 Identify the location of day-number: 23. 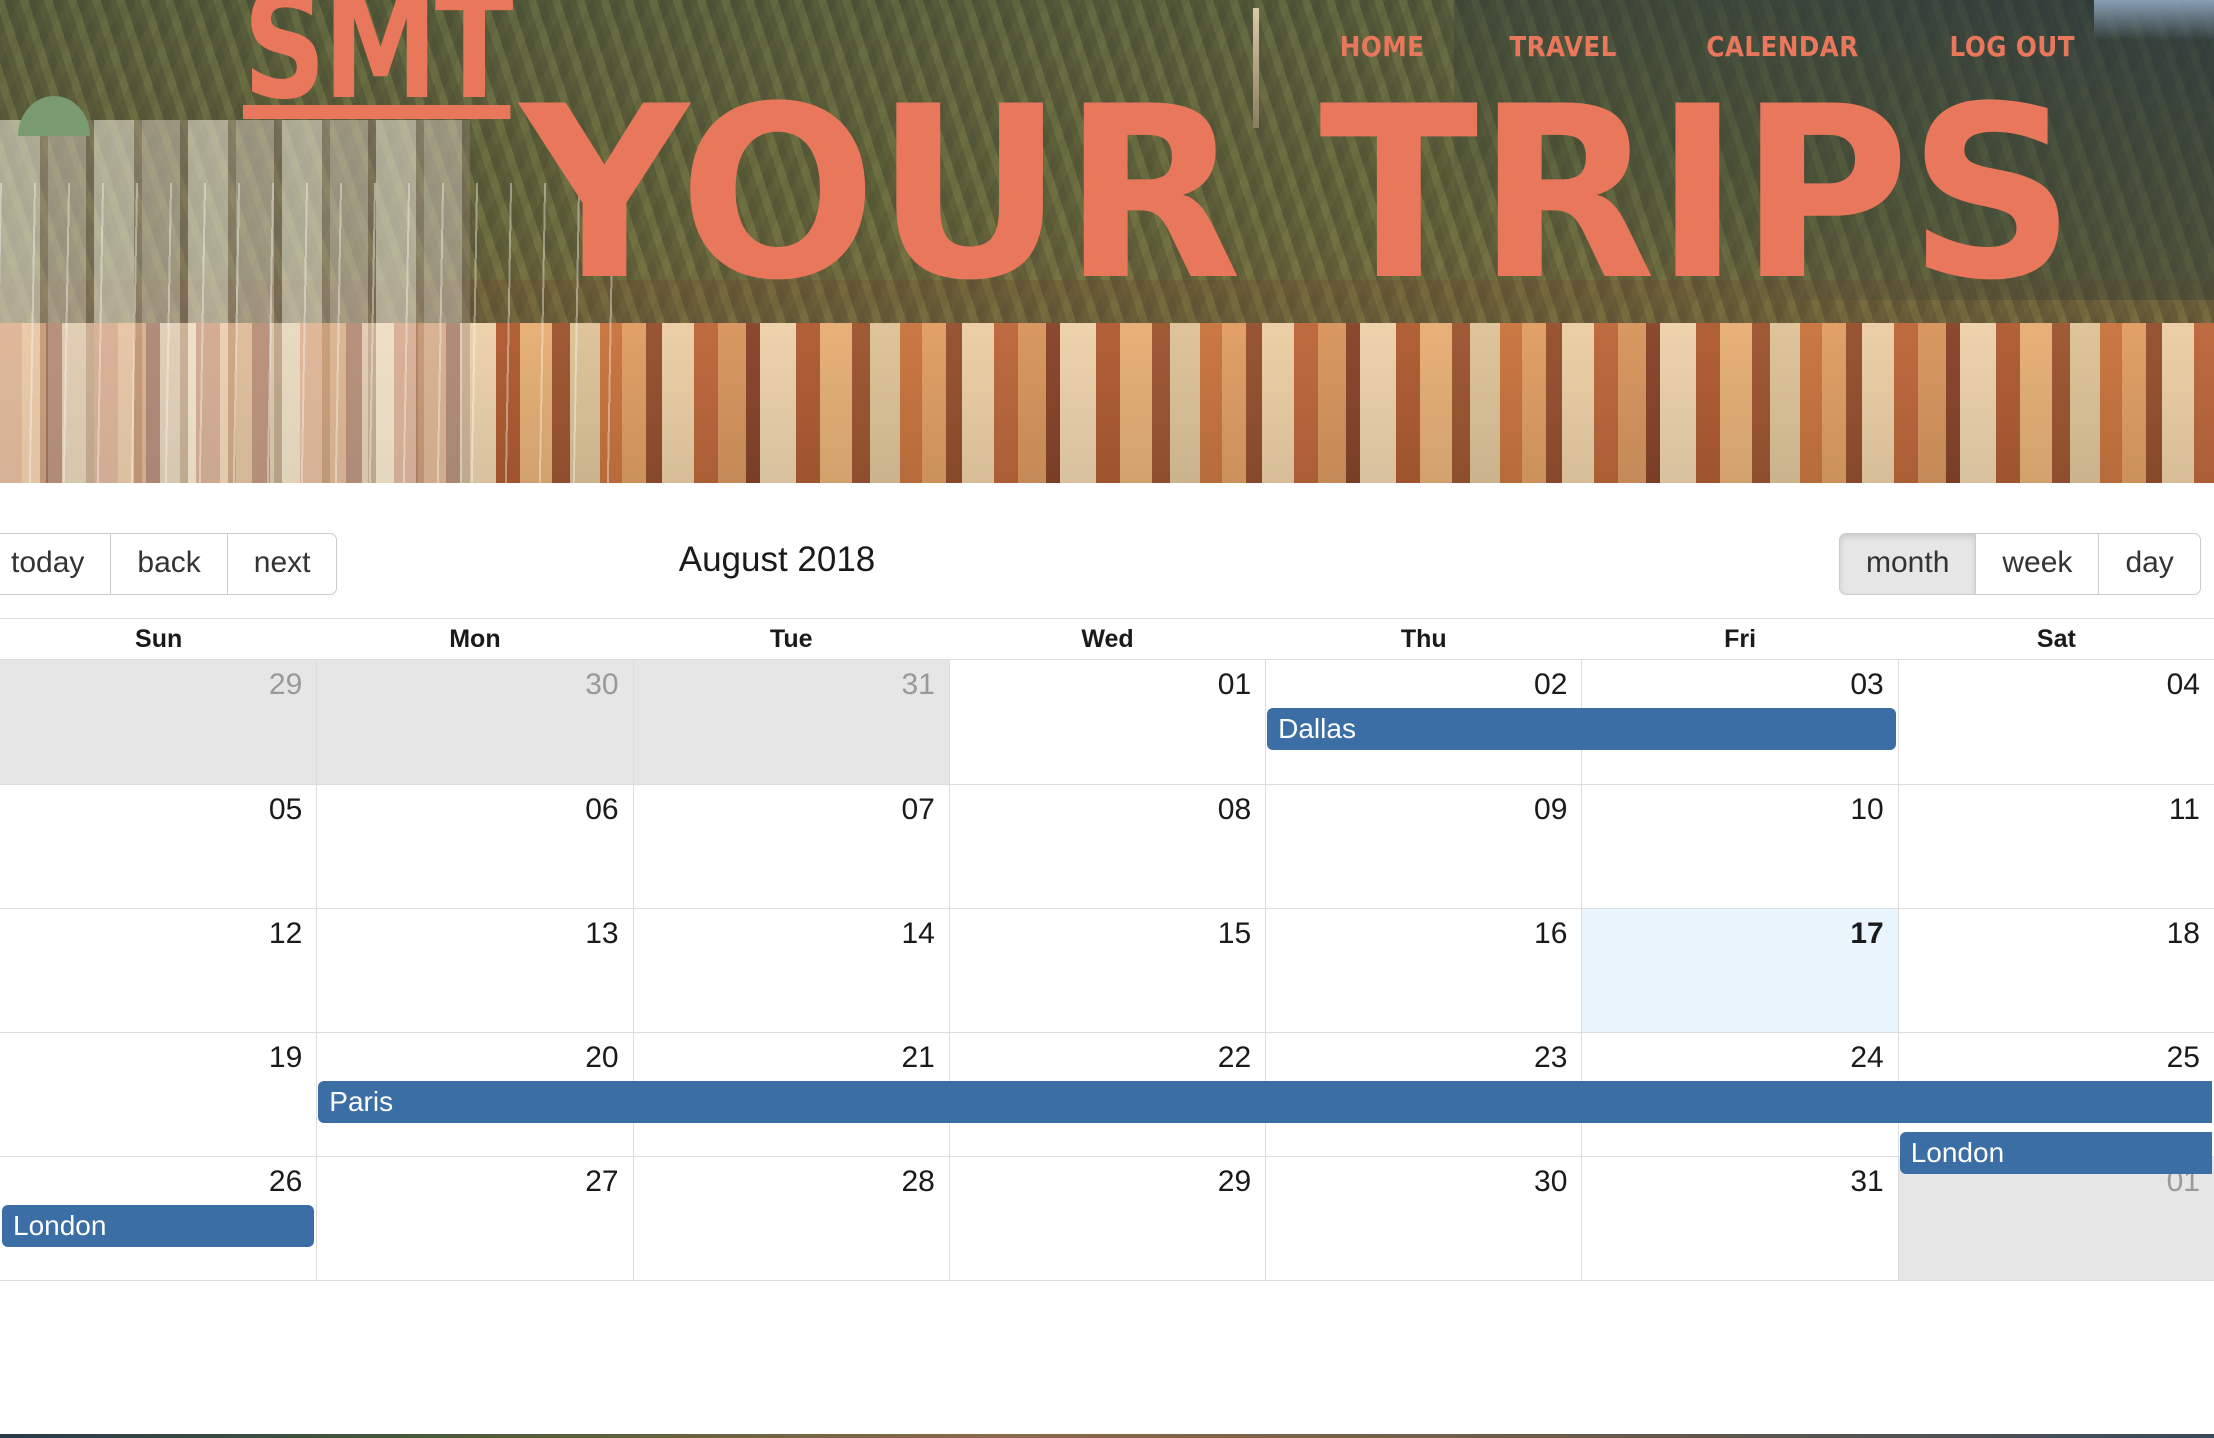
(1551, 1057).